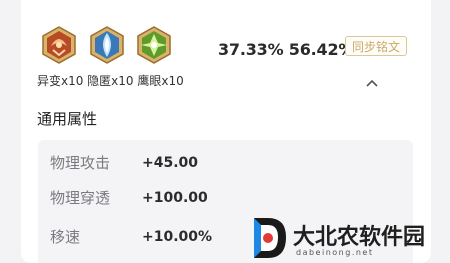 Image resolution: width=450 pixels, height=263 pixels. What do you see at coordinates (177, 237) in the screenshot?
I see `attribute-value: +10.00%` at bounding box center [177, 237].